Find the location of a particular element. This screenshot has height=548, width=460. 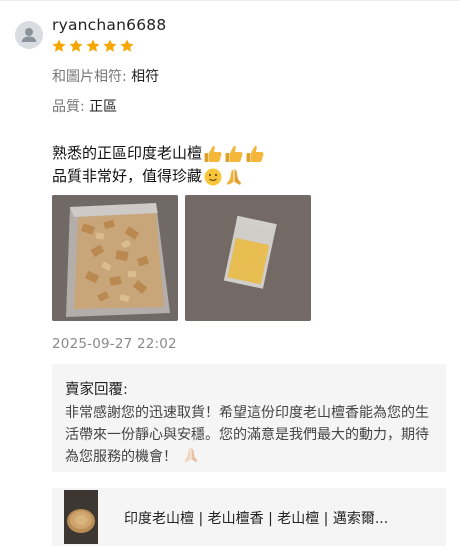

attribute-label: 和圖片相符: is located at coordinates (89, 77).